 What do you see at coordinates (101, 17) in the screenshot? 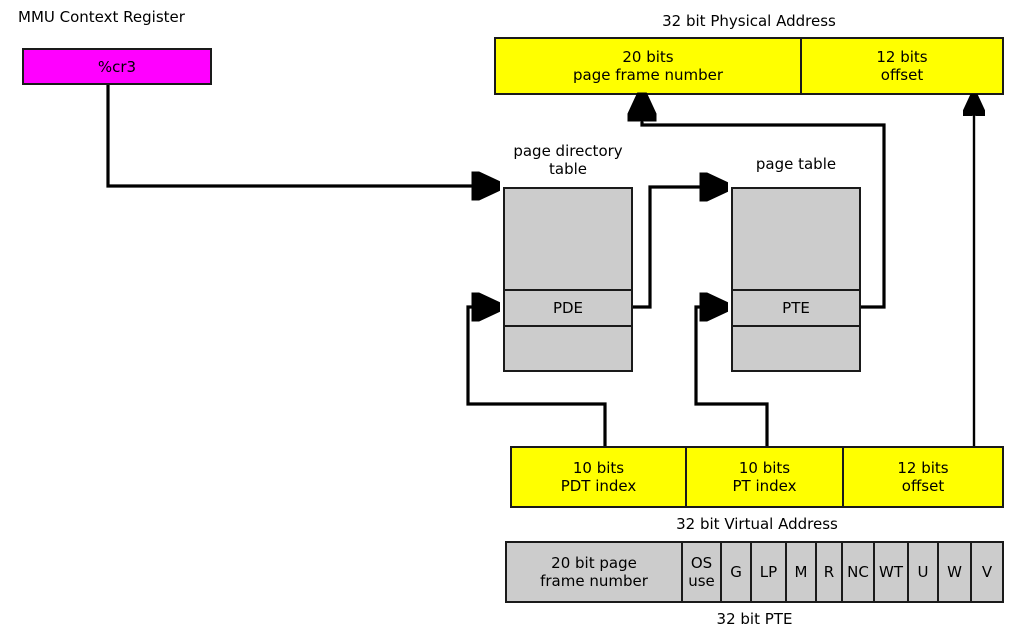
I see `mmu-context-register-title: MMU Context Register` at bounding box center [101, 17].